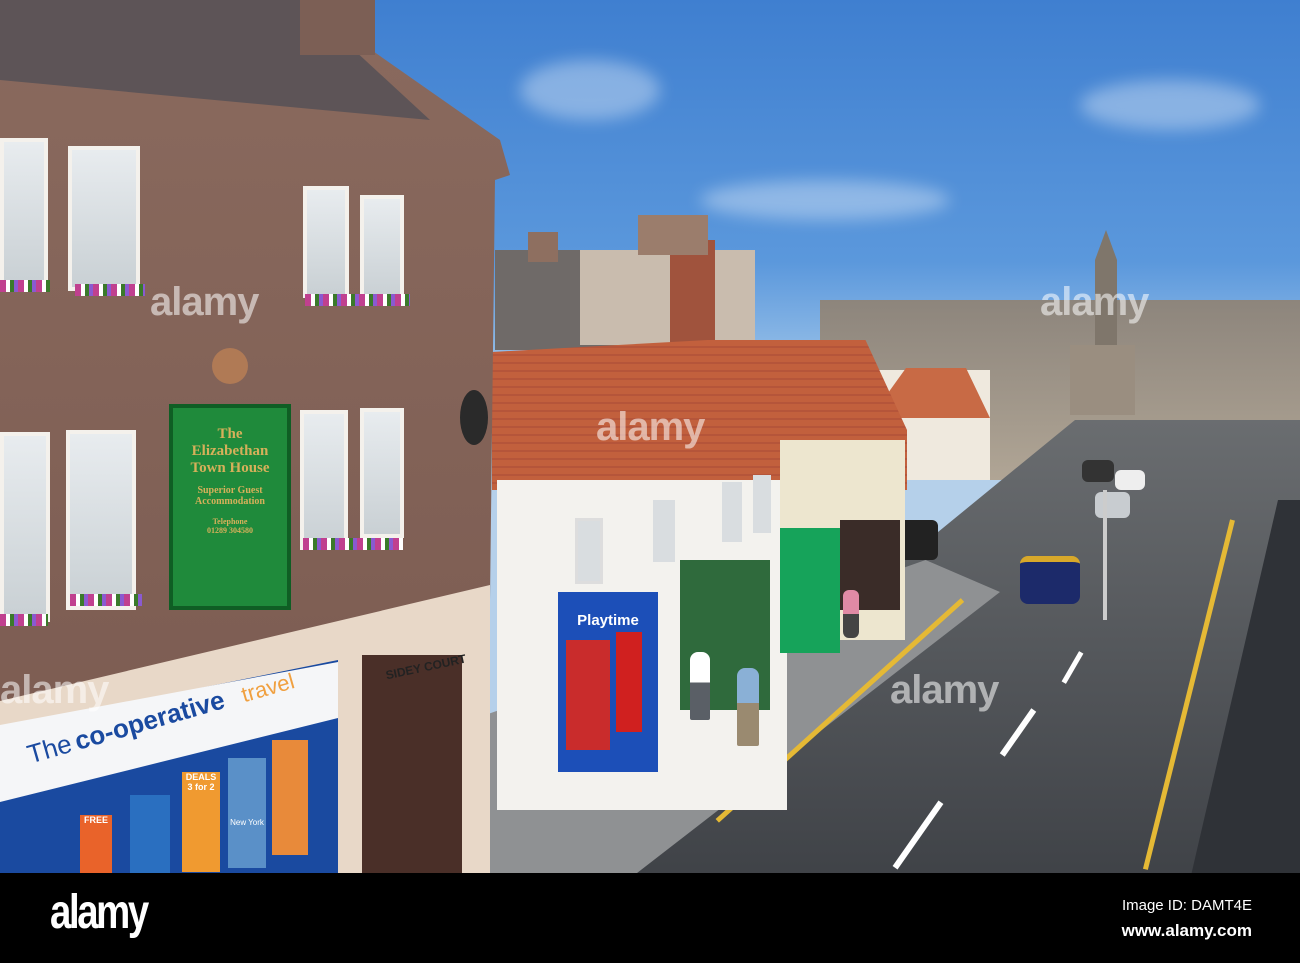  What do you see at coordinates (201, 787) in the screenshot?
I see `poster-text: 3 for 2` at bounding box center [201, 787].